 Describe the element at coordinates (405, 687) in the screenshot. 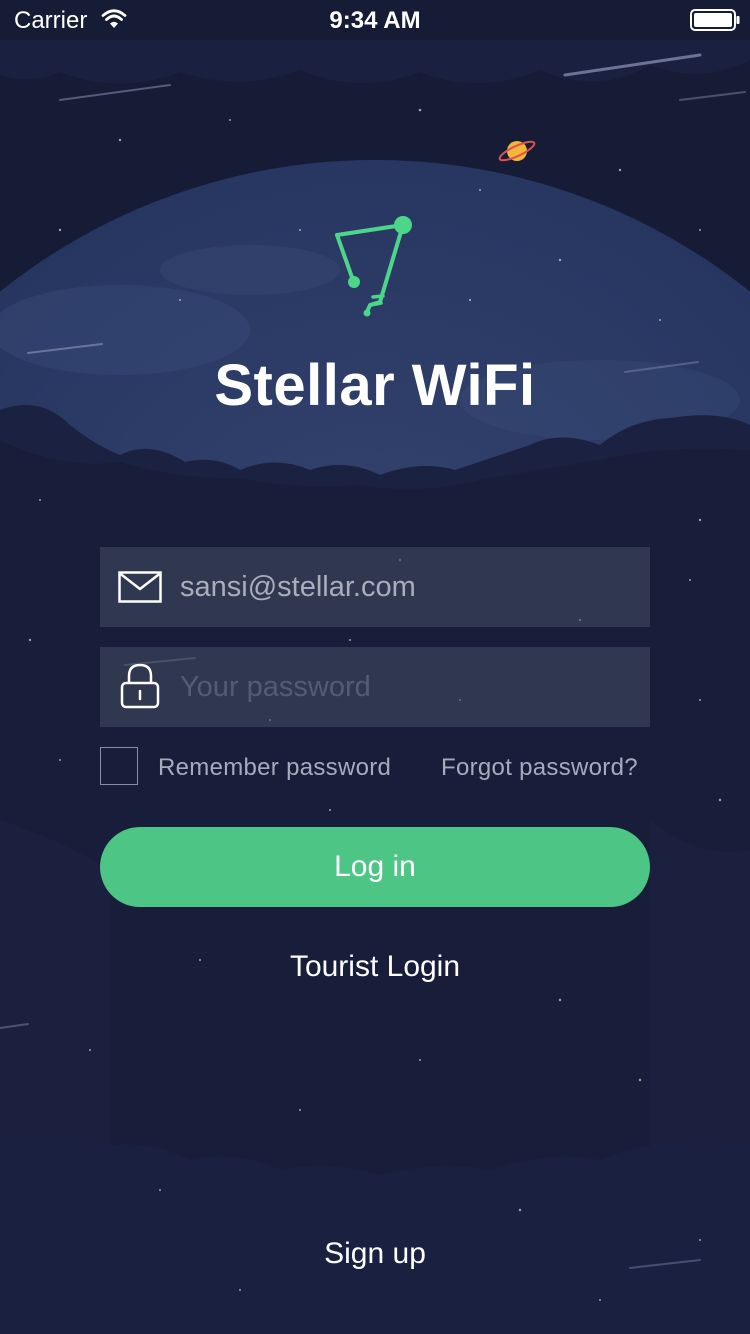

I see `password-input` at that location.